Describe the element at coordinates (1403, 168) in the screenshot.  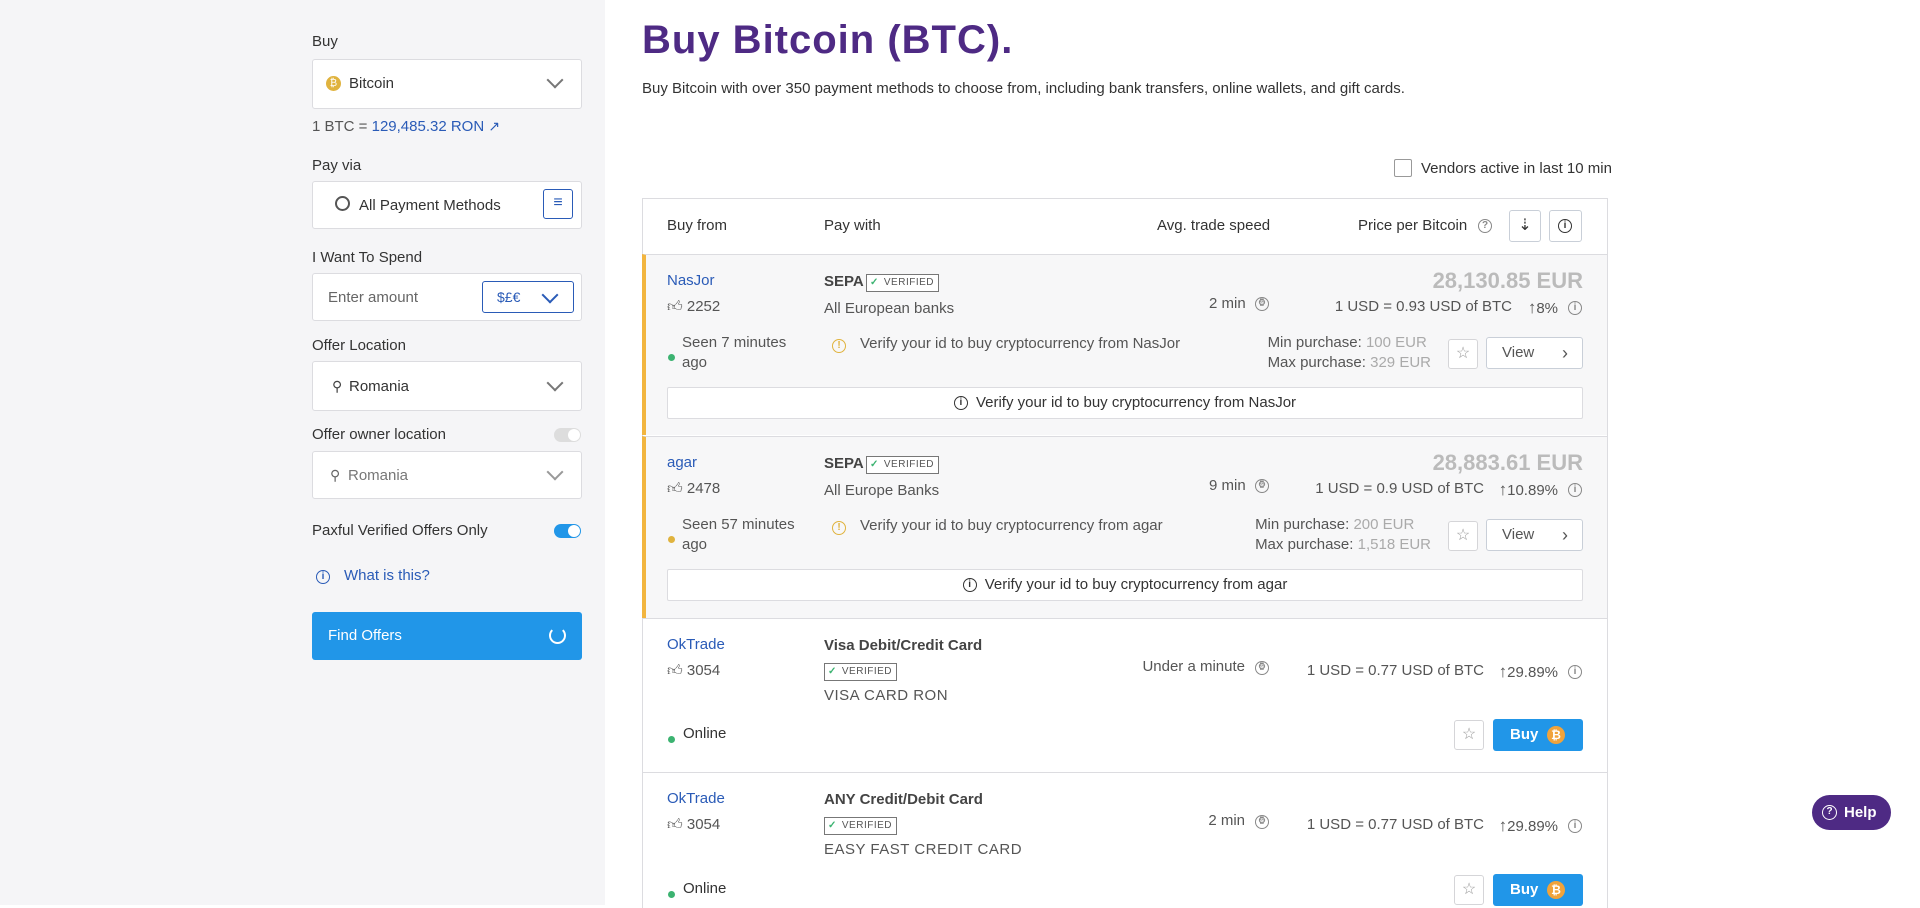
I see `vendors-active-checkbox` at that location.